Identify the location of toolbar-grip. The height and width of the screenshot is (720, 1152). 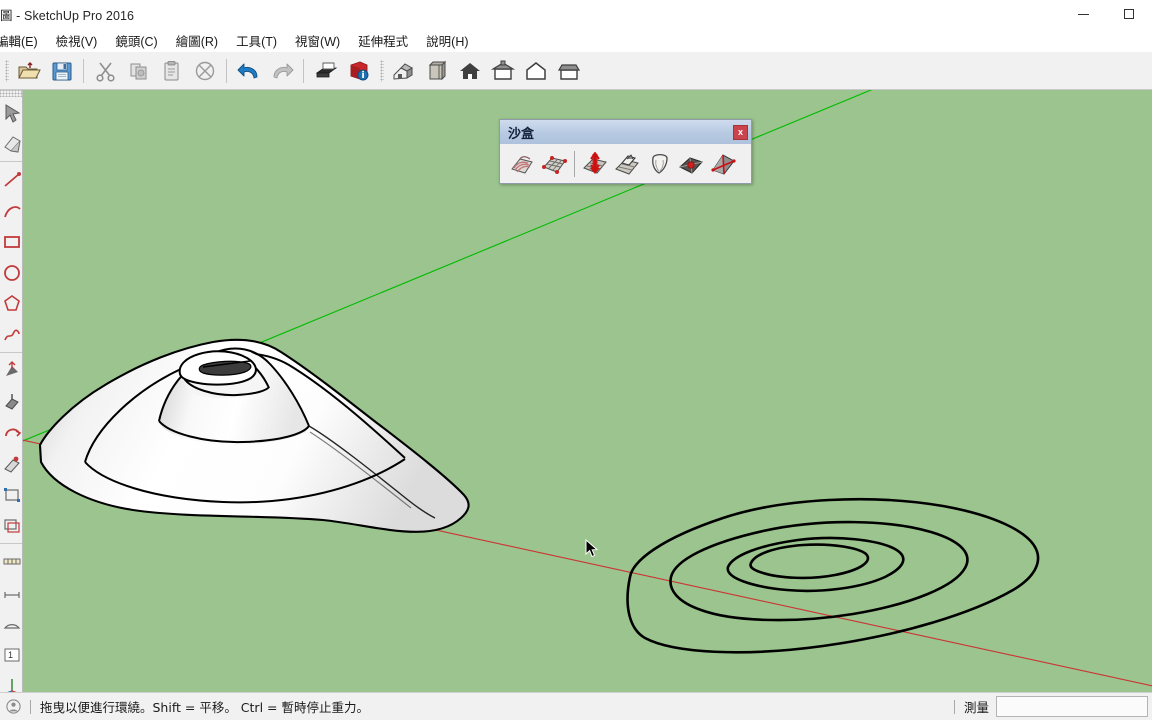
(7, 70).